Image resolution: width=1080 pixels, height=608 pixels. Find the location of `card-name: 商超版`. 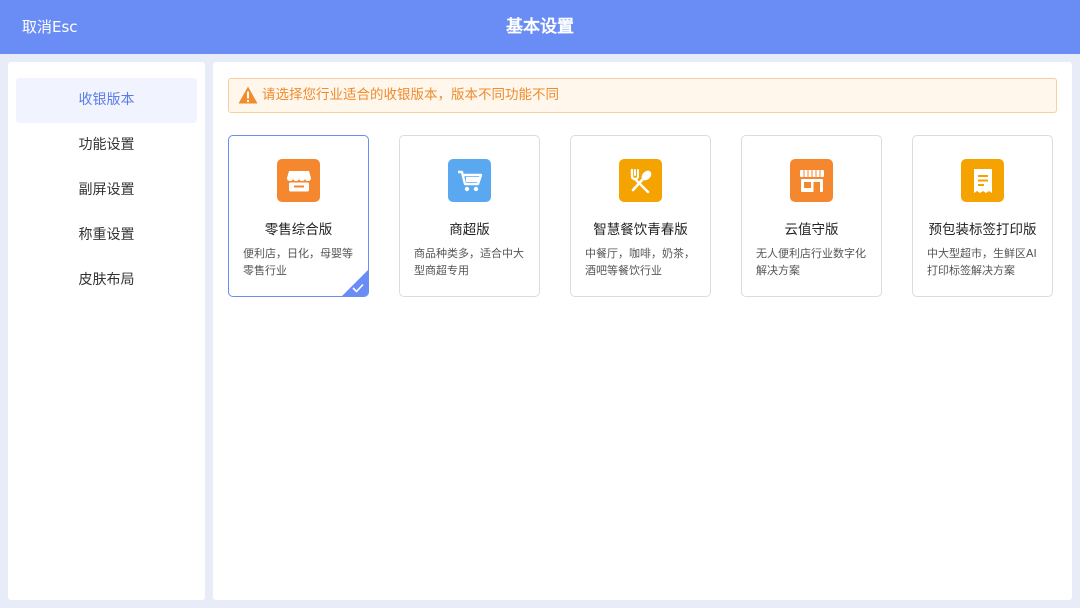

card-name: 商超版 is located at coordinates (469, 230).